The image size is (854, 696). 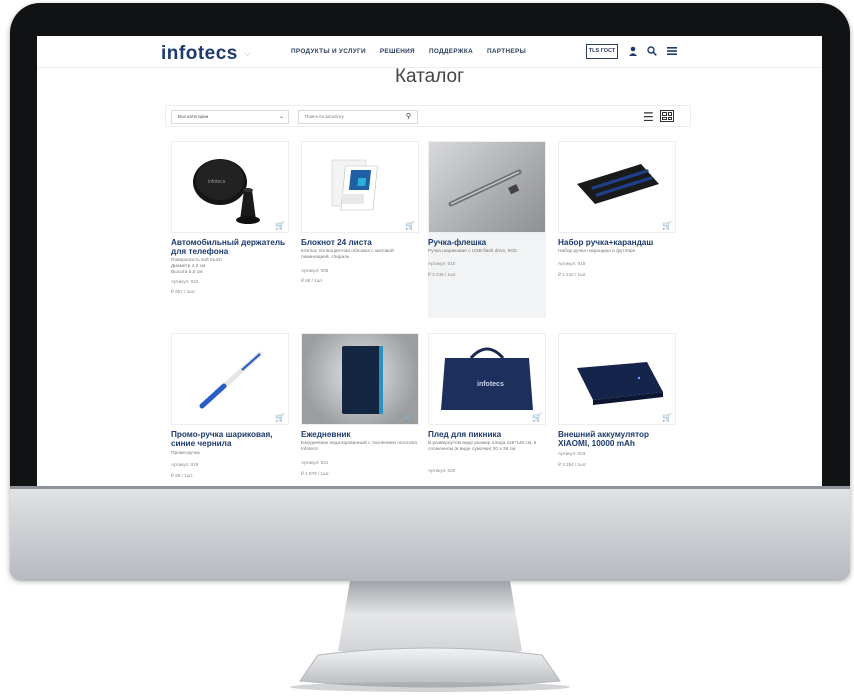 What do you see at coordinates (361, 434) in the screenshot?
I see `product-title: Ежедневник` at bounding box center [361, 434].